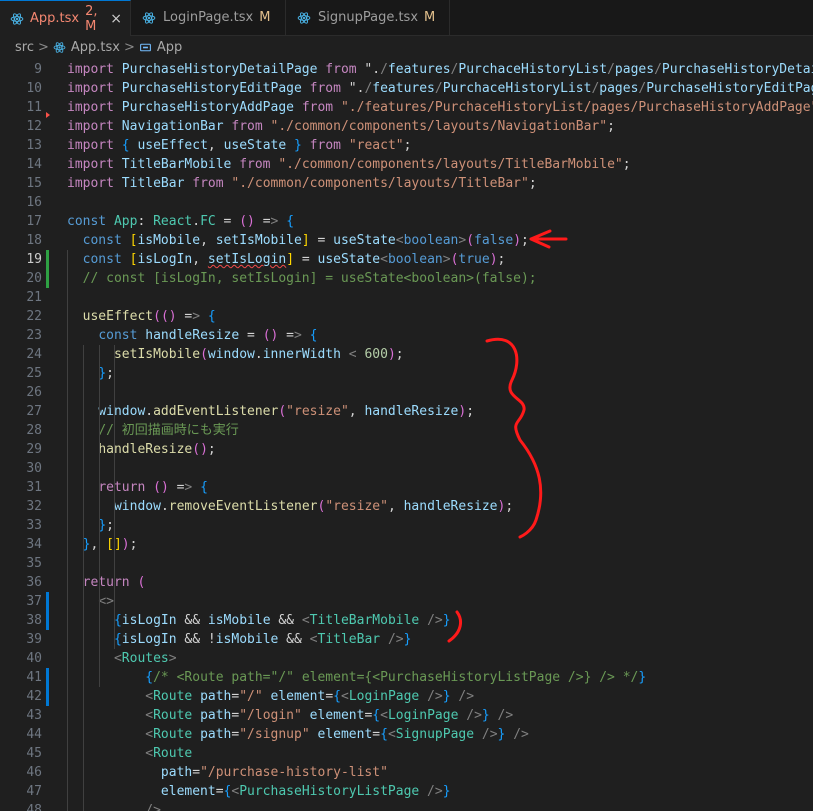 This screenshot has height=811, width=813. I want to click on close-icon: ×, so click(116, 19).